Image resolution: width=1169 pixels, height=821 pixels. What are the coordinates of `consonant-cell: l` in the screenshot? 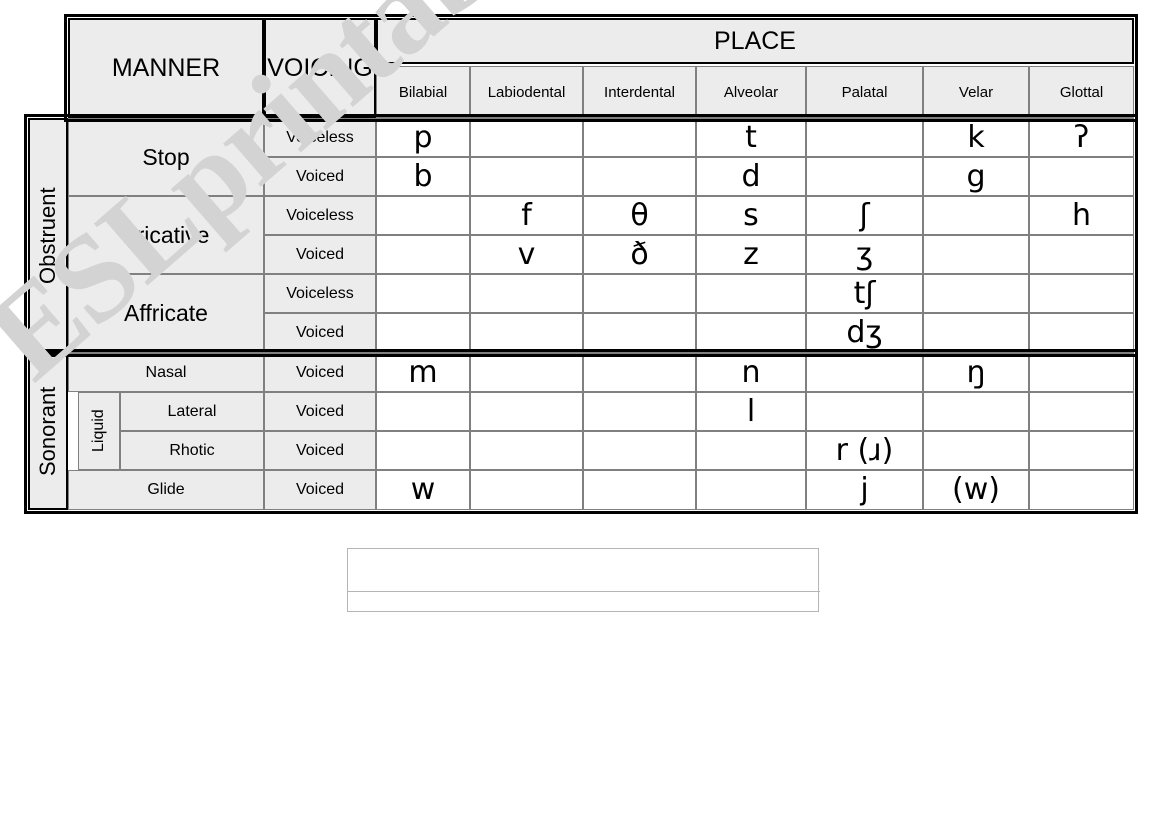 It's located at (751, 411).